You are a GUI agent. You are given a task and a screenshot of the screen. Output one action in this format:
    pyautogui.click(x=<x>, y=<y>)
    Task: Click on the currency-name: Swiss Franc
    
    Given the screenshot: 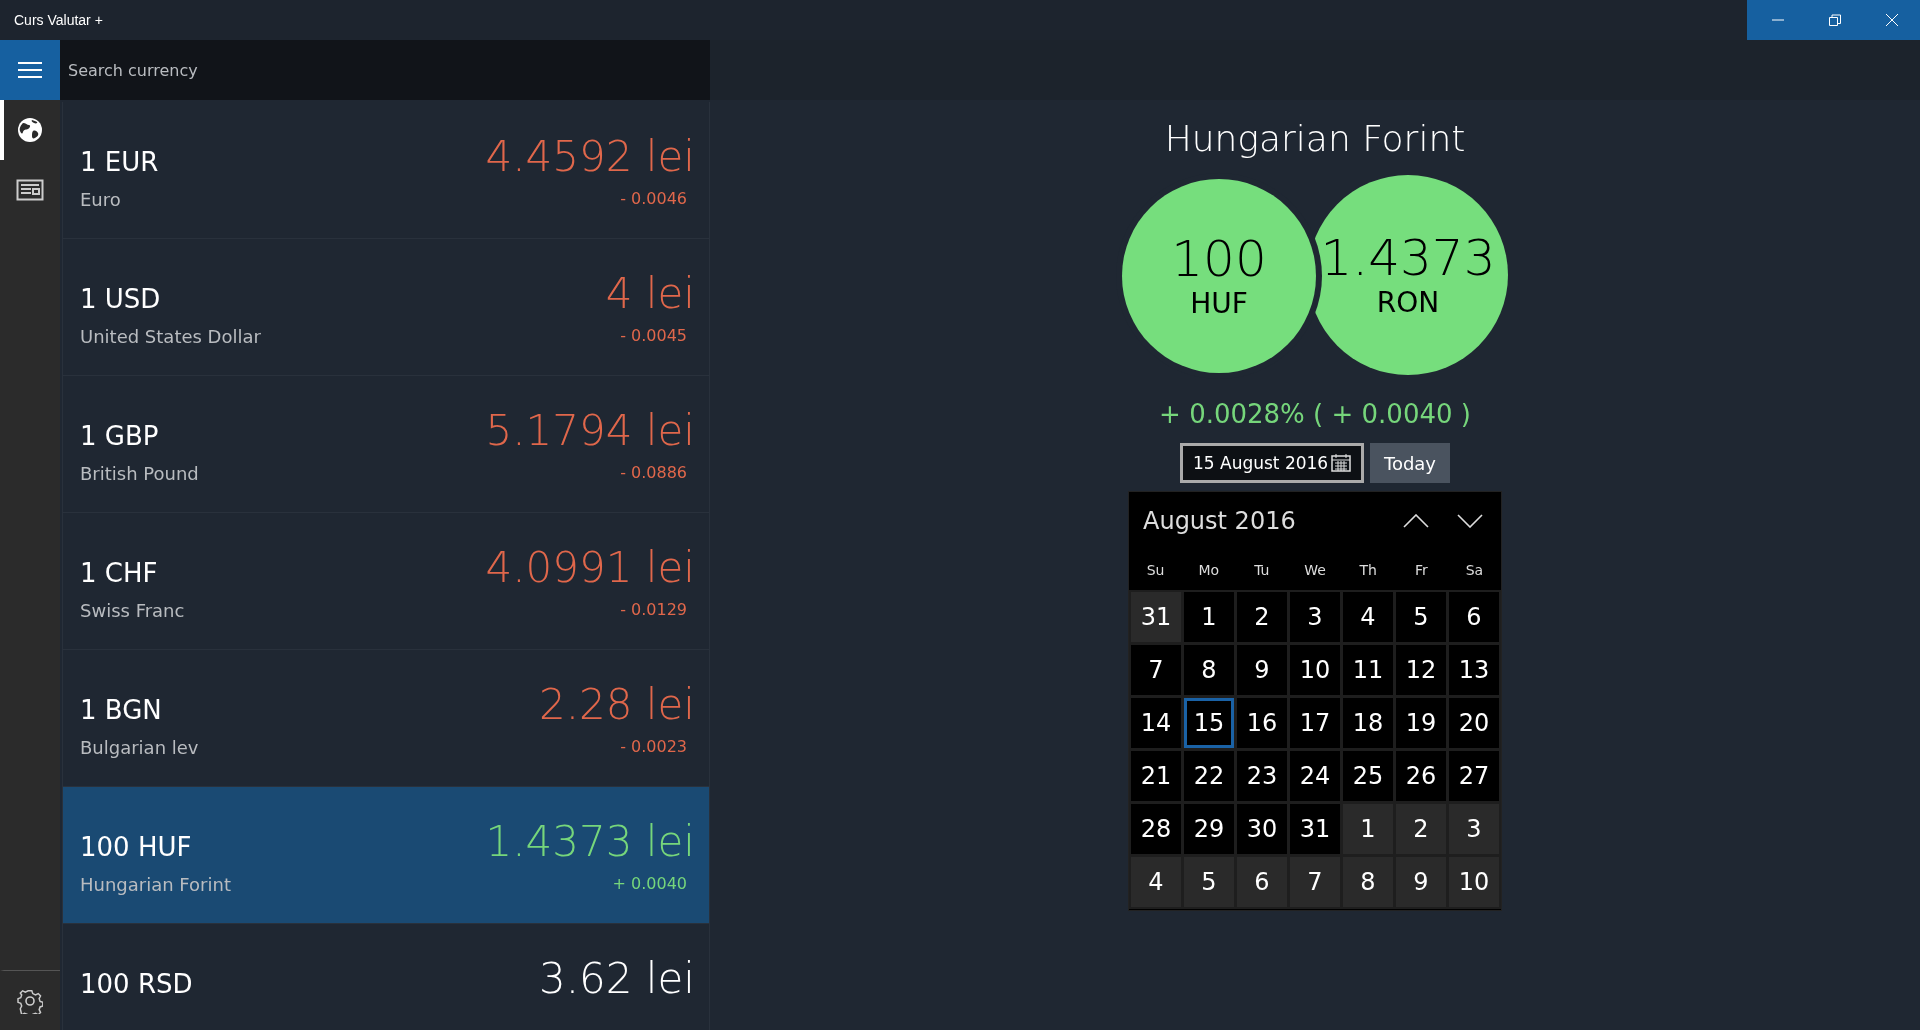 What is the action you would take?
    pyautogui.click(x=132, y=610)
    